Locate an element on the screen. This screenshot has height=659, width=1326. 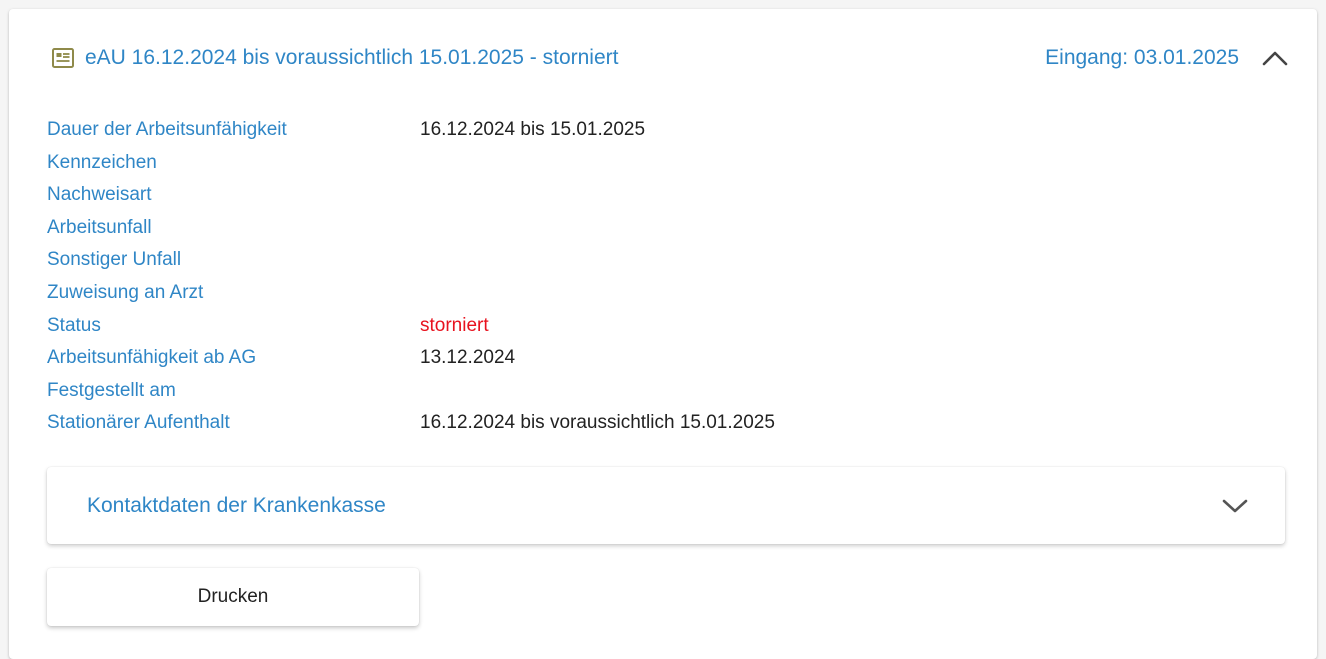
print-button: Drucken is located at coordinates (233, 597).